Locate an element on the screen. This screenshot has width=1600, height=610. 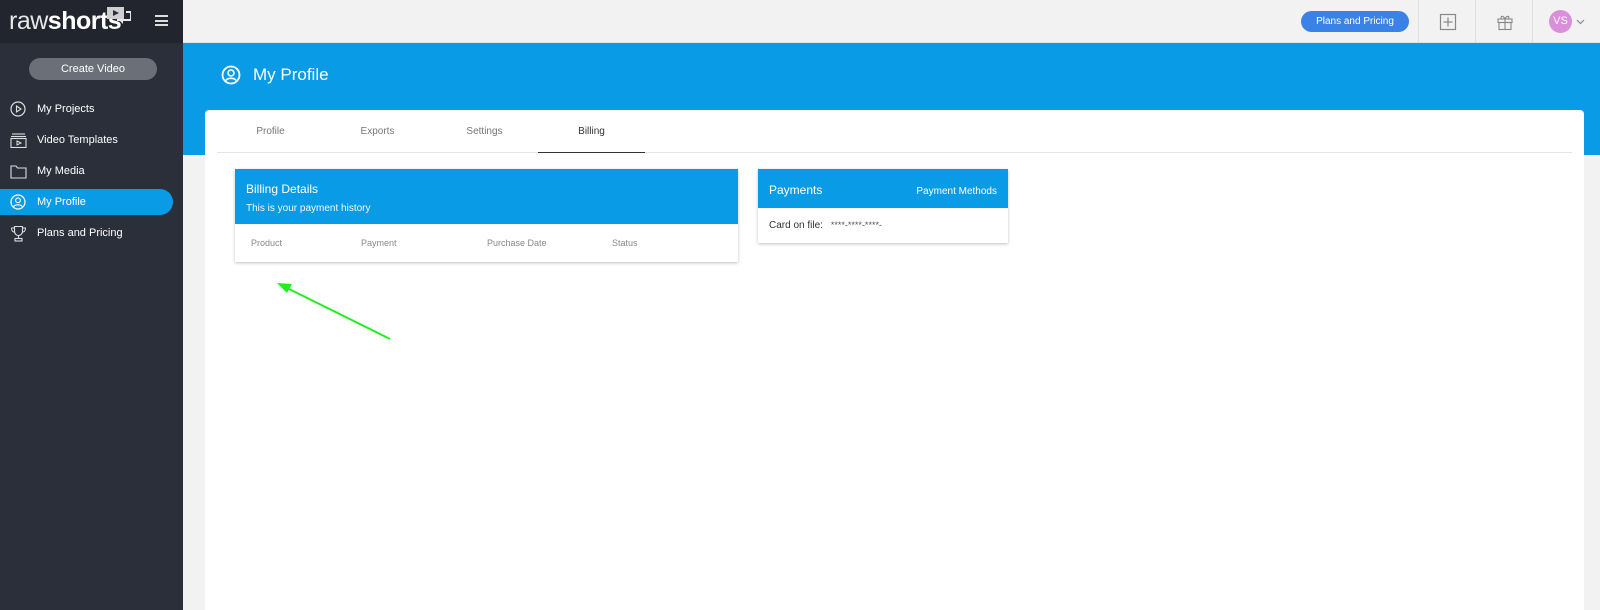
logo-play-icon is located at coordinates (119, 15).